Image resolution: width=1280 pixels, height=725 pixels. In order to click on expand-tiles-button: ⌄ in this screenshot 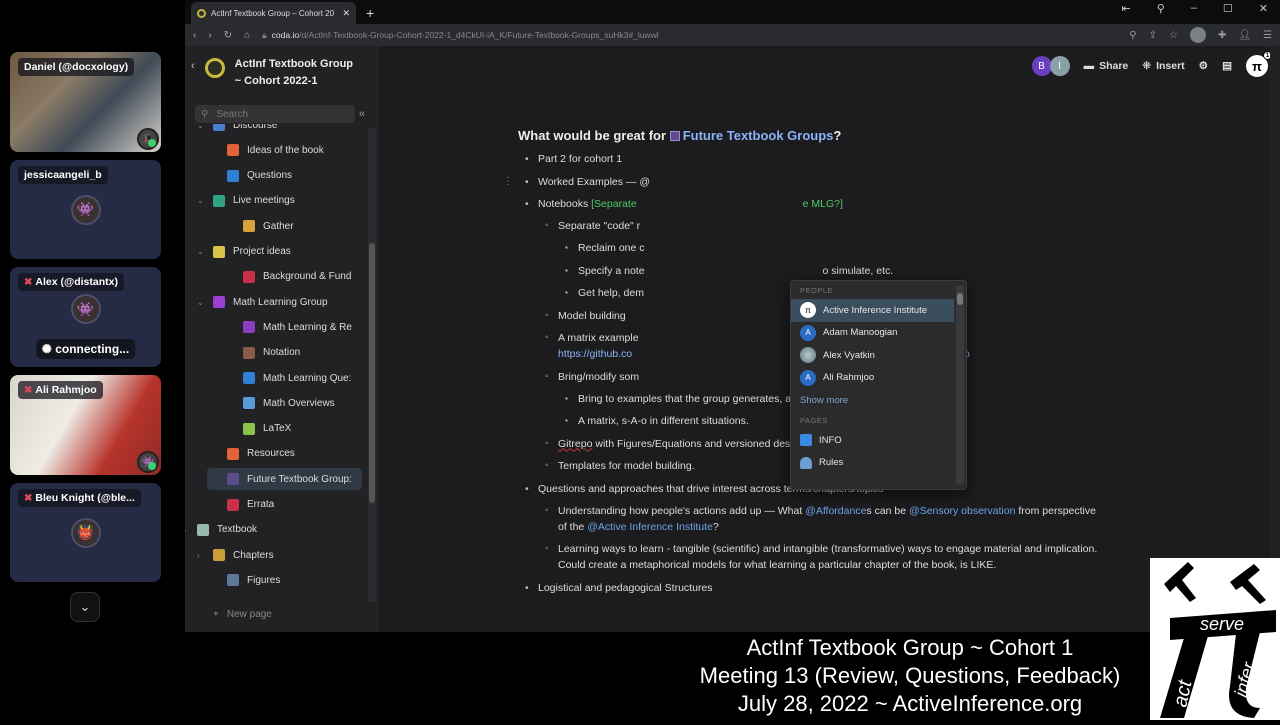, I will do `click(85, 607)`.